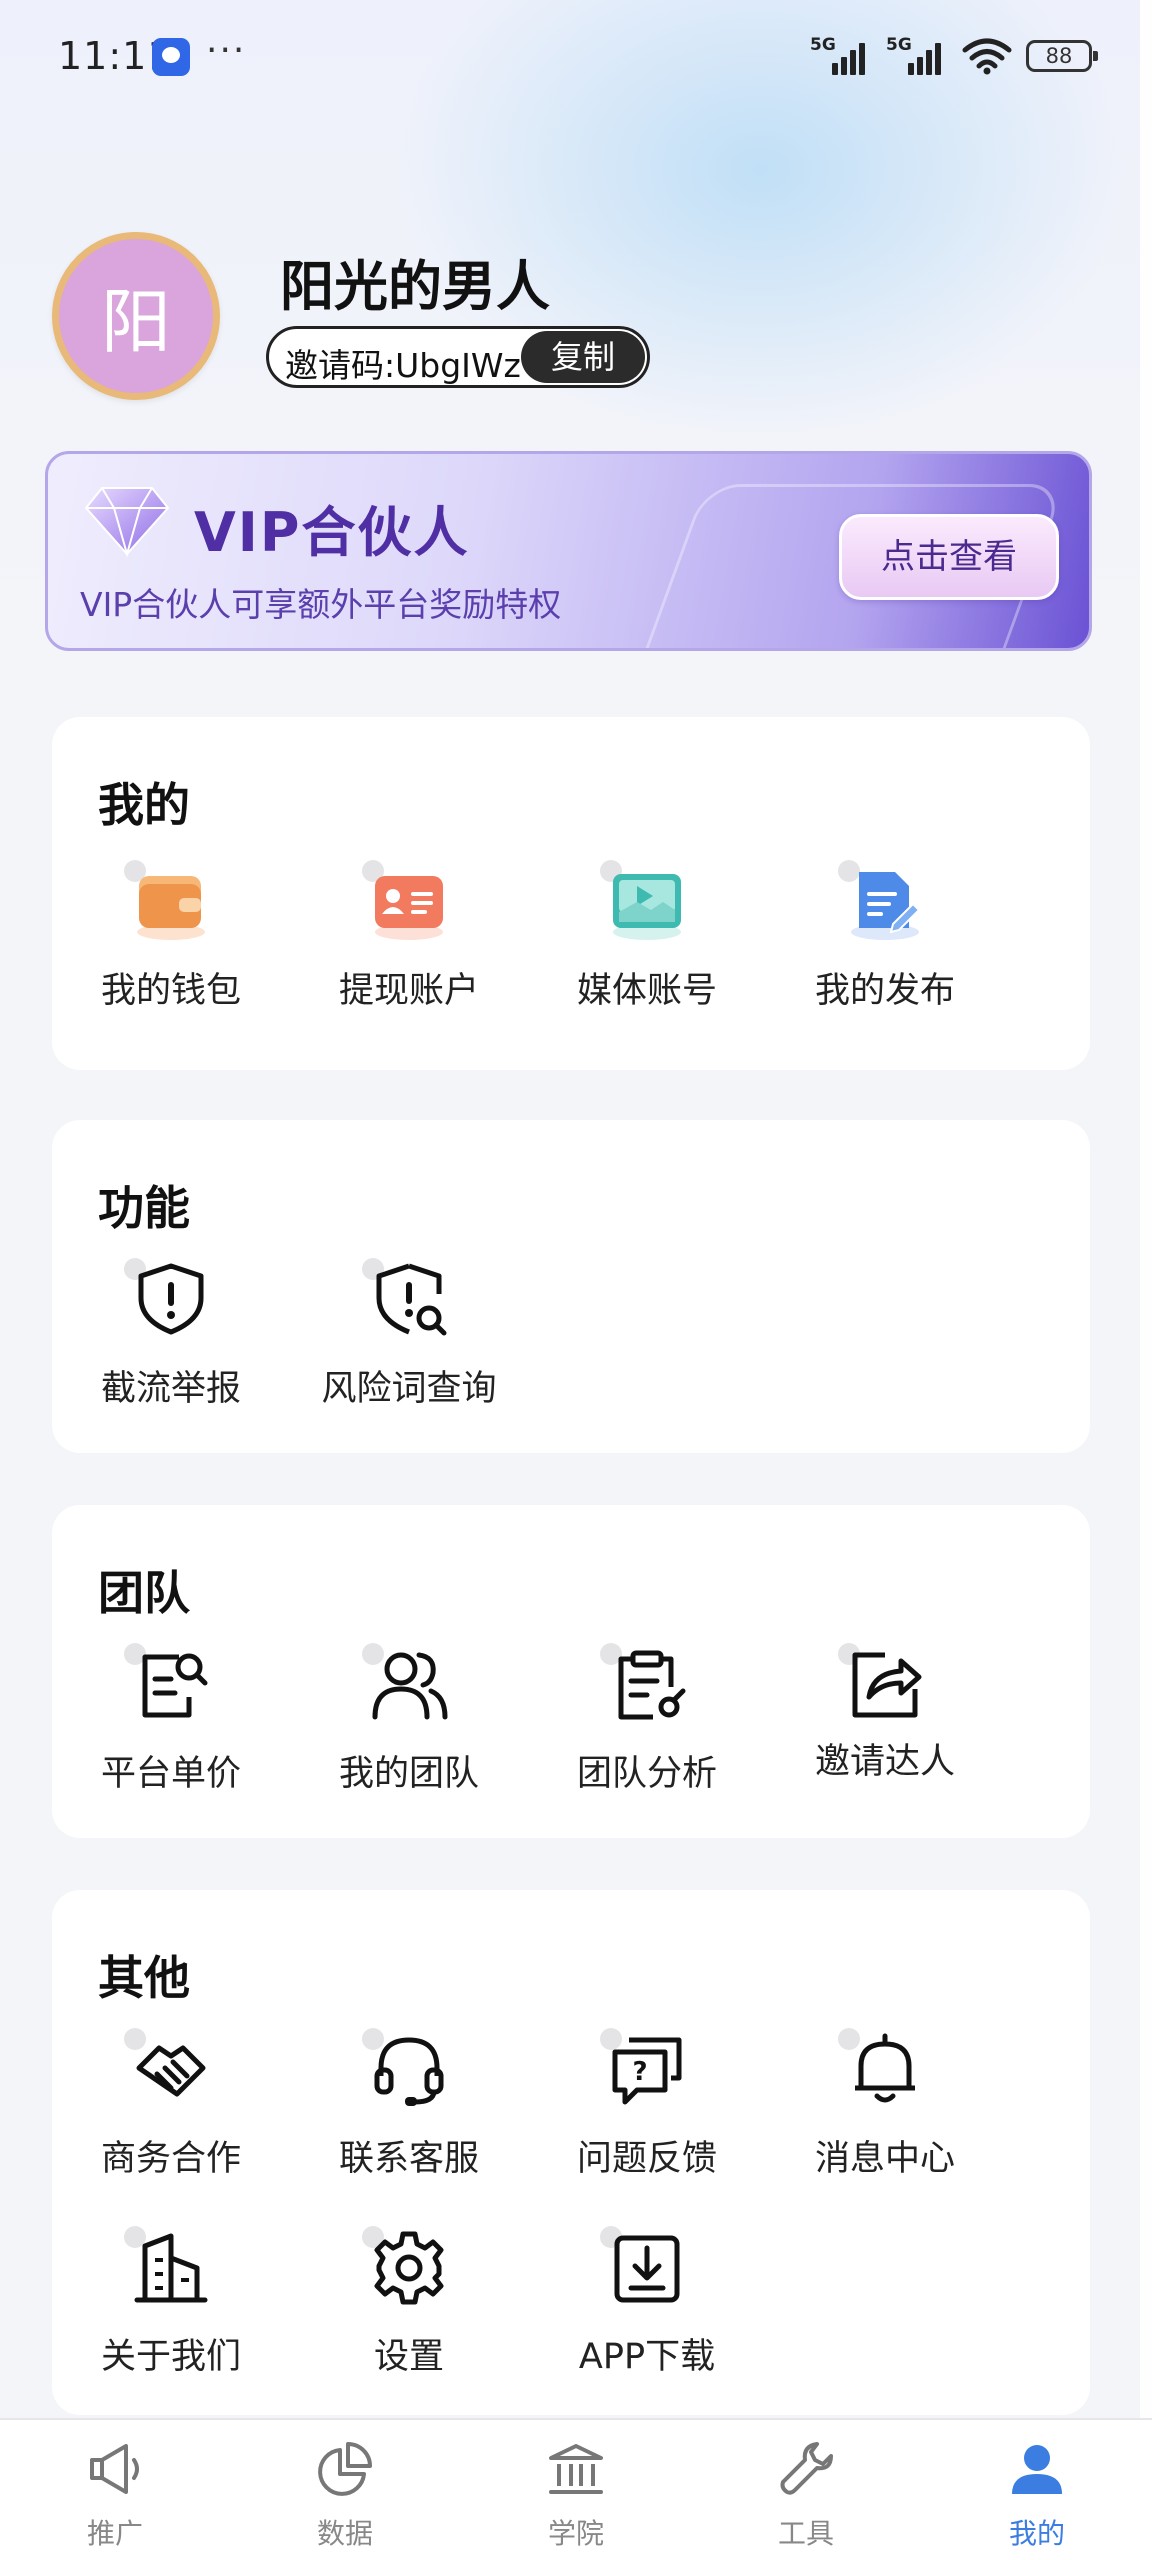 The image size is (1152, 2560). What do you see at coordinates (171, 908) in the screenshot?
I see `wallet-icon` at bounding box center [171, 908].